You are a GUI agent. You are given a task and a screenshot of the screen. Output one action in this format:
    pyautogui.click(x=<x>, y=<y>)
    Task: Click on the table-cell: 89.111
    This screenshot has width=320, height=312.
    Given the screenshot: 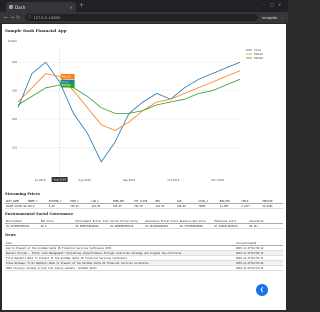 What is the action you would take?
    pyautogui.click(x=265, y=226)
    